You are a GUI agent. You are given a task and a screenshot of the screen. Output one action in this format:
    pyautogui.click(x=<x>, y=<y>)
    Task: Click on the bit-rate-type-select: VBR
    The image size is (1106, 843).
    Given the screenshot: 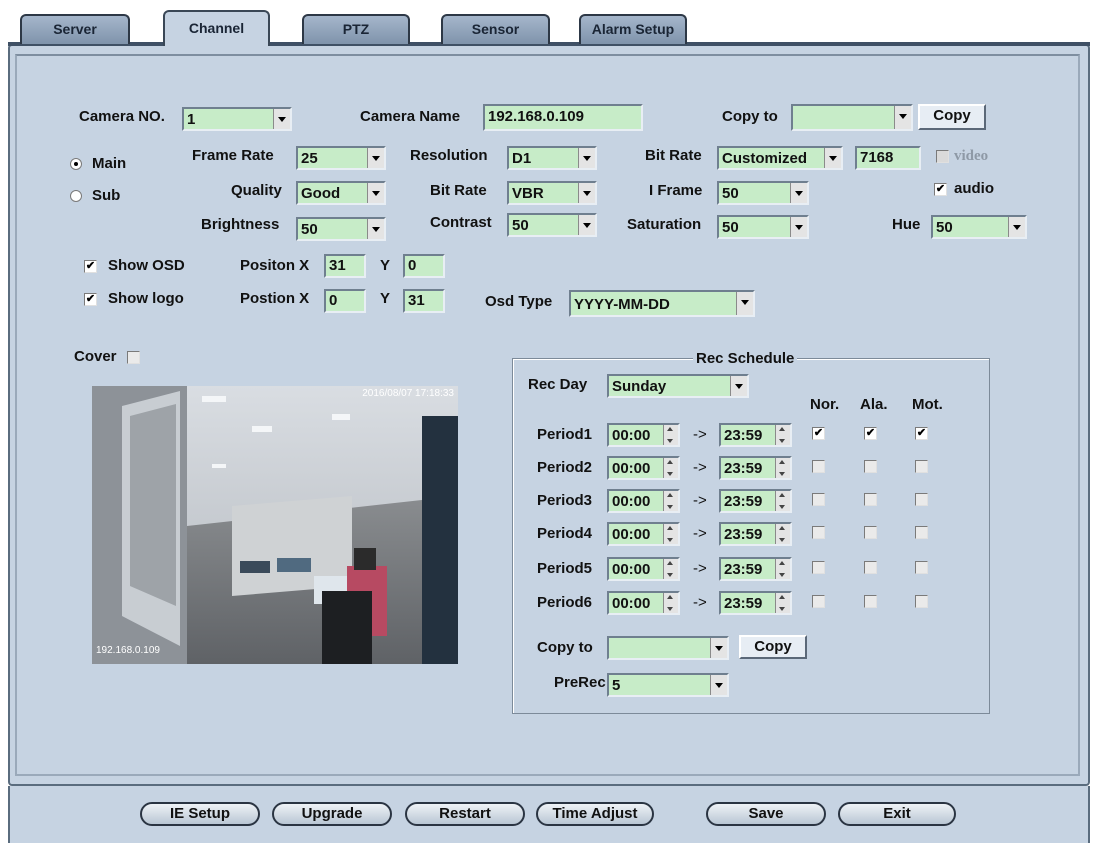 What is the action you would take?
    pyautogui.click(x=552, y=193)
    